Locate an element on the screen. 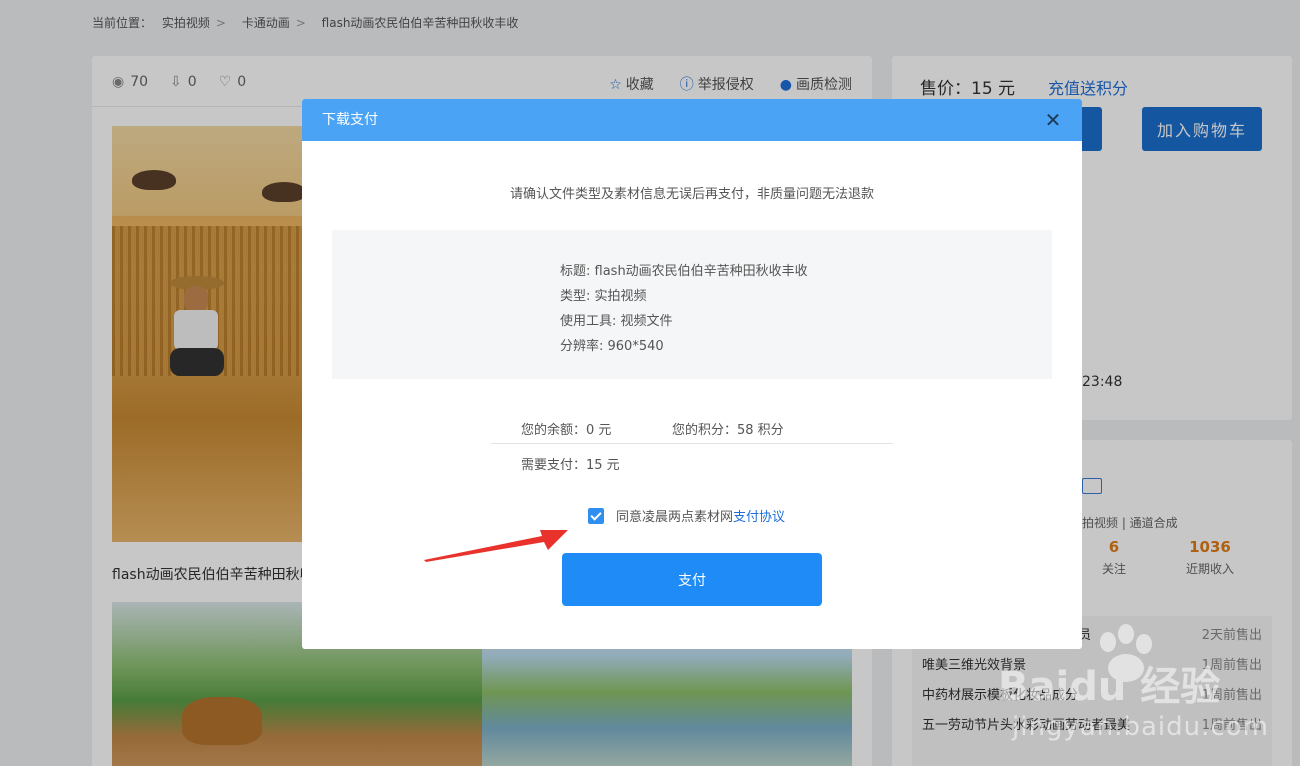 This screenshot has height=766, width=1300. refund-notice: 请确认文件类型及素材信息无误后再支付，非质量问题无法退款 is located at coordinates (691, 194).